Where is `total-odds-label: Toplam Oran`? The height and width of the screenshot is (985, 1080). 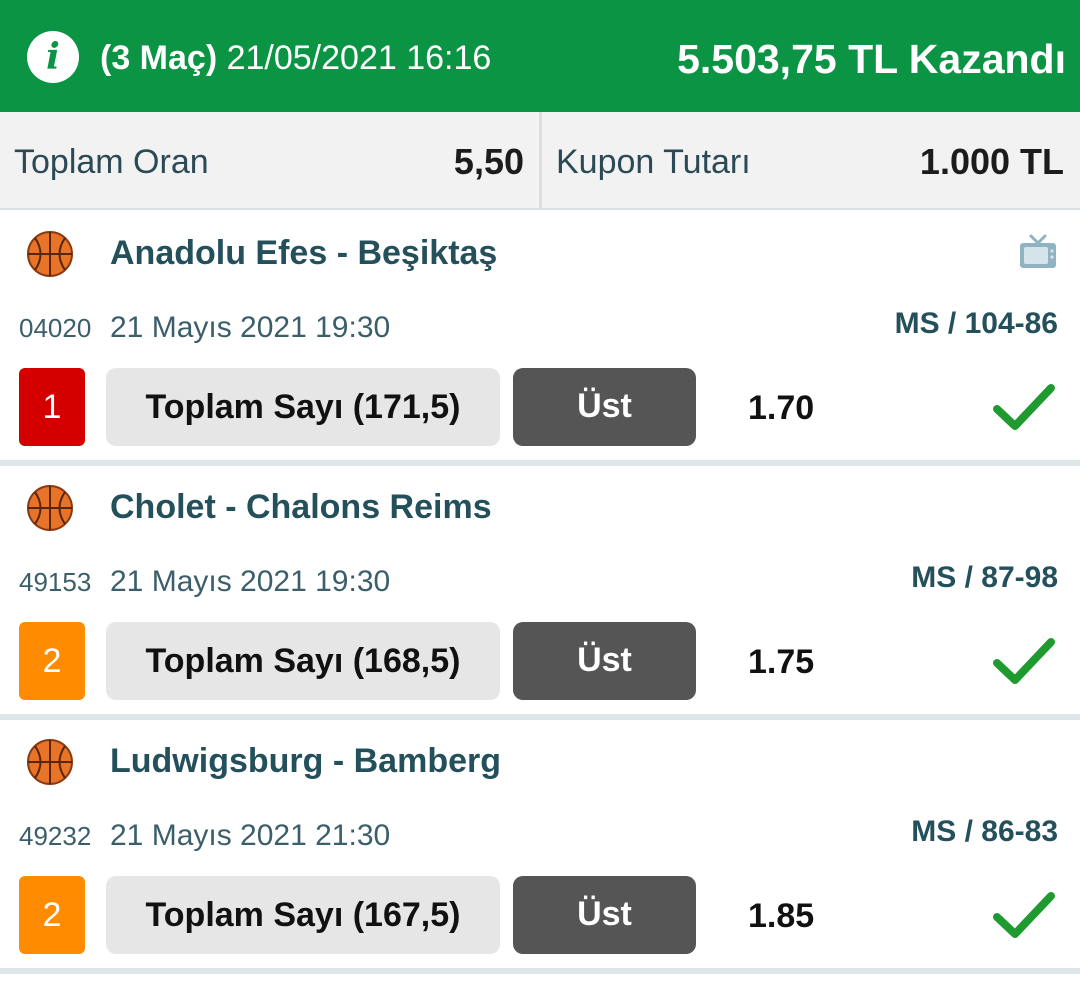 total-odds-label: Toplam Oran is located at coordinates (111, 162).